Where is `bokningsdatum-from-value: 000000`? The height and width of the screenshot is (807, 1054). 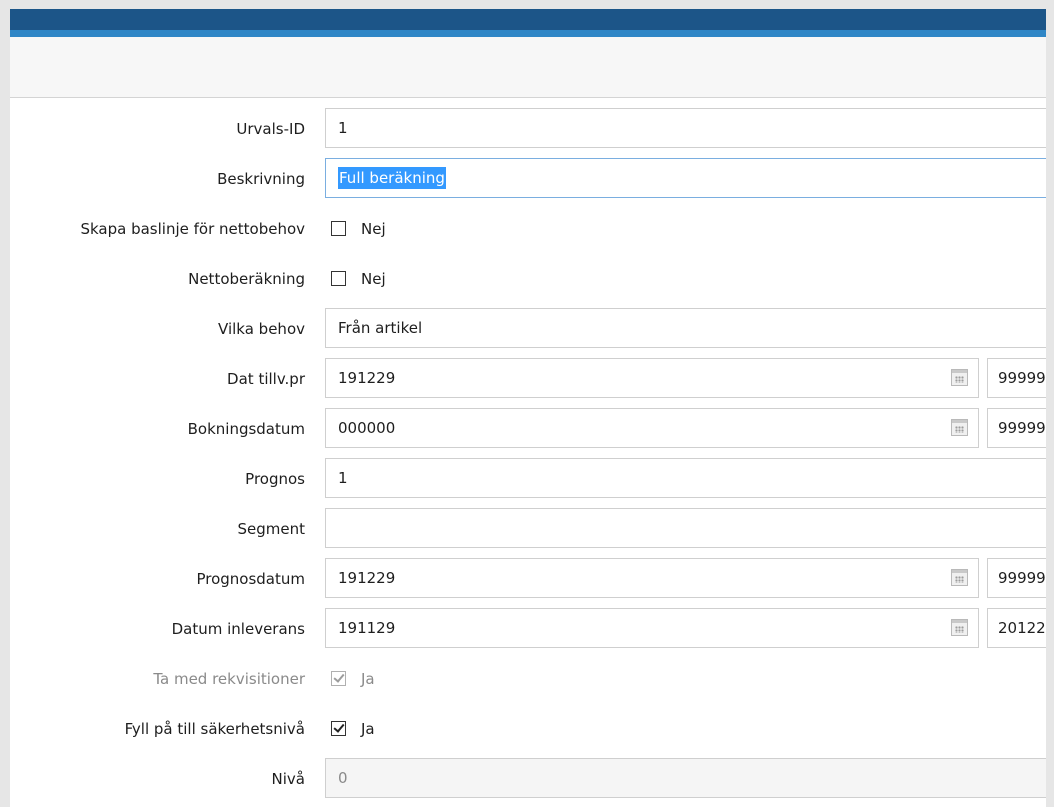 bokningsdatum-from-value: 000000 is located at coordinates (367, 428).